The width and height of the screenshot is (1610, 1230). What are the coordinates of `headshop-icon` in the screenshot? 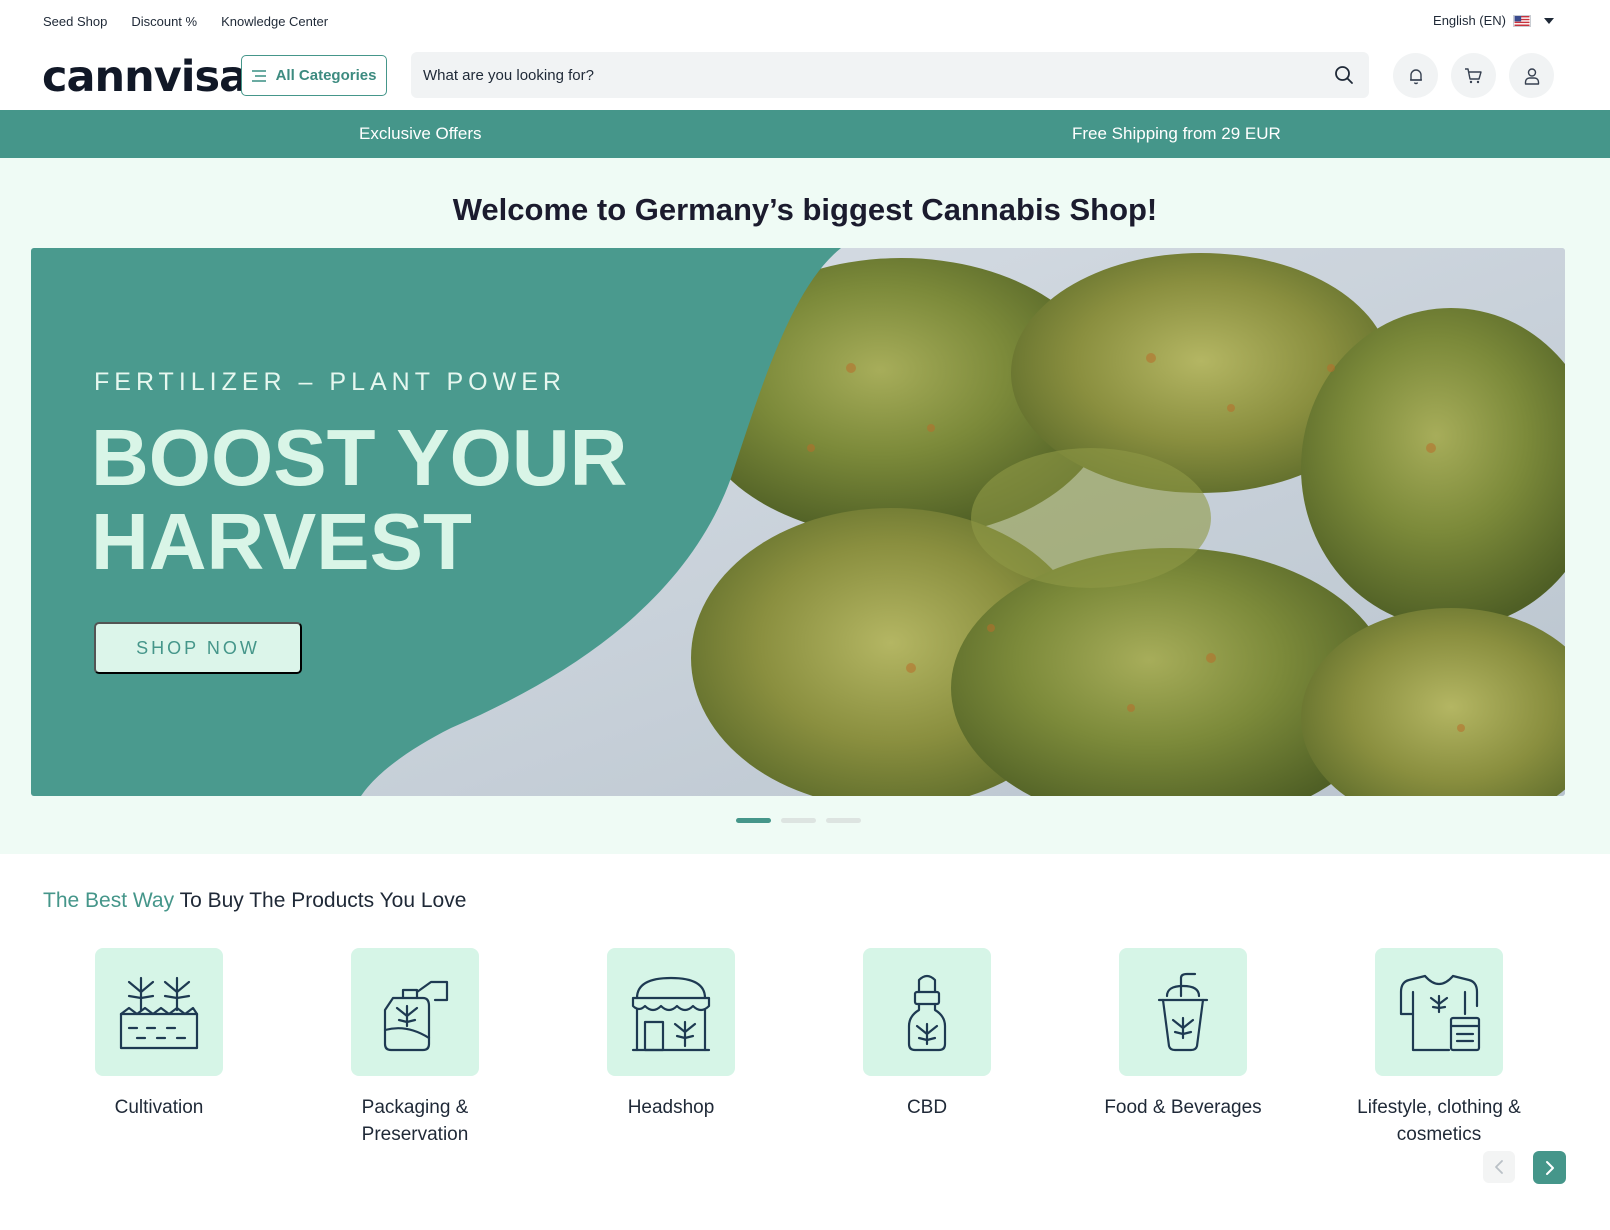 It's located at (671, 1014).